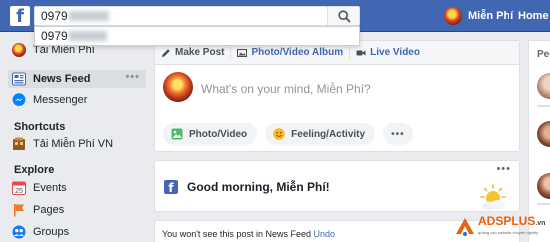 The image size is (550, 242). I want to click on explore-heading: Explore, so click(34, 170).